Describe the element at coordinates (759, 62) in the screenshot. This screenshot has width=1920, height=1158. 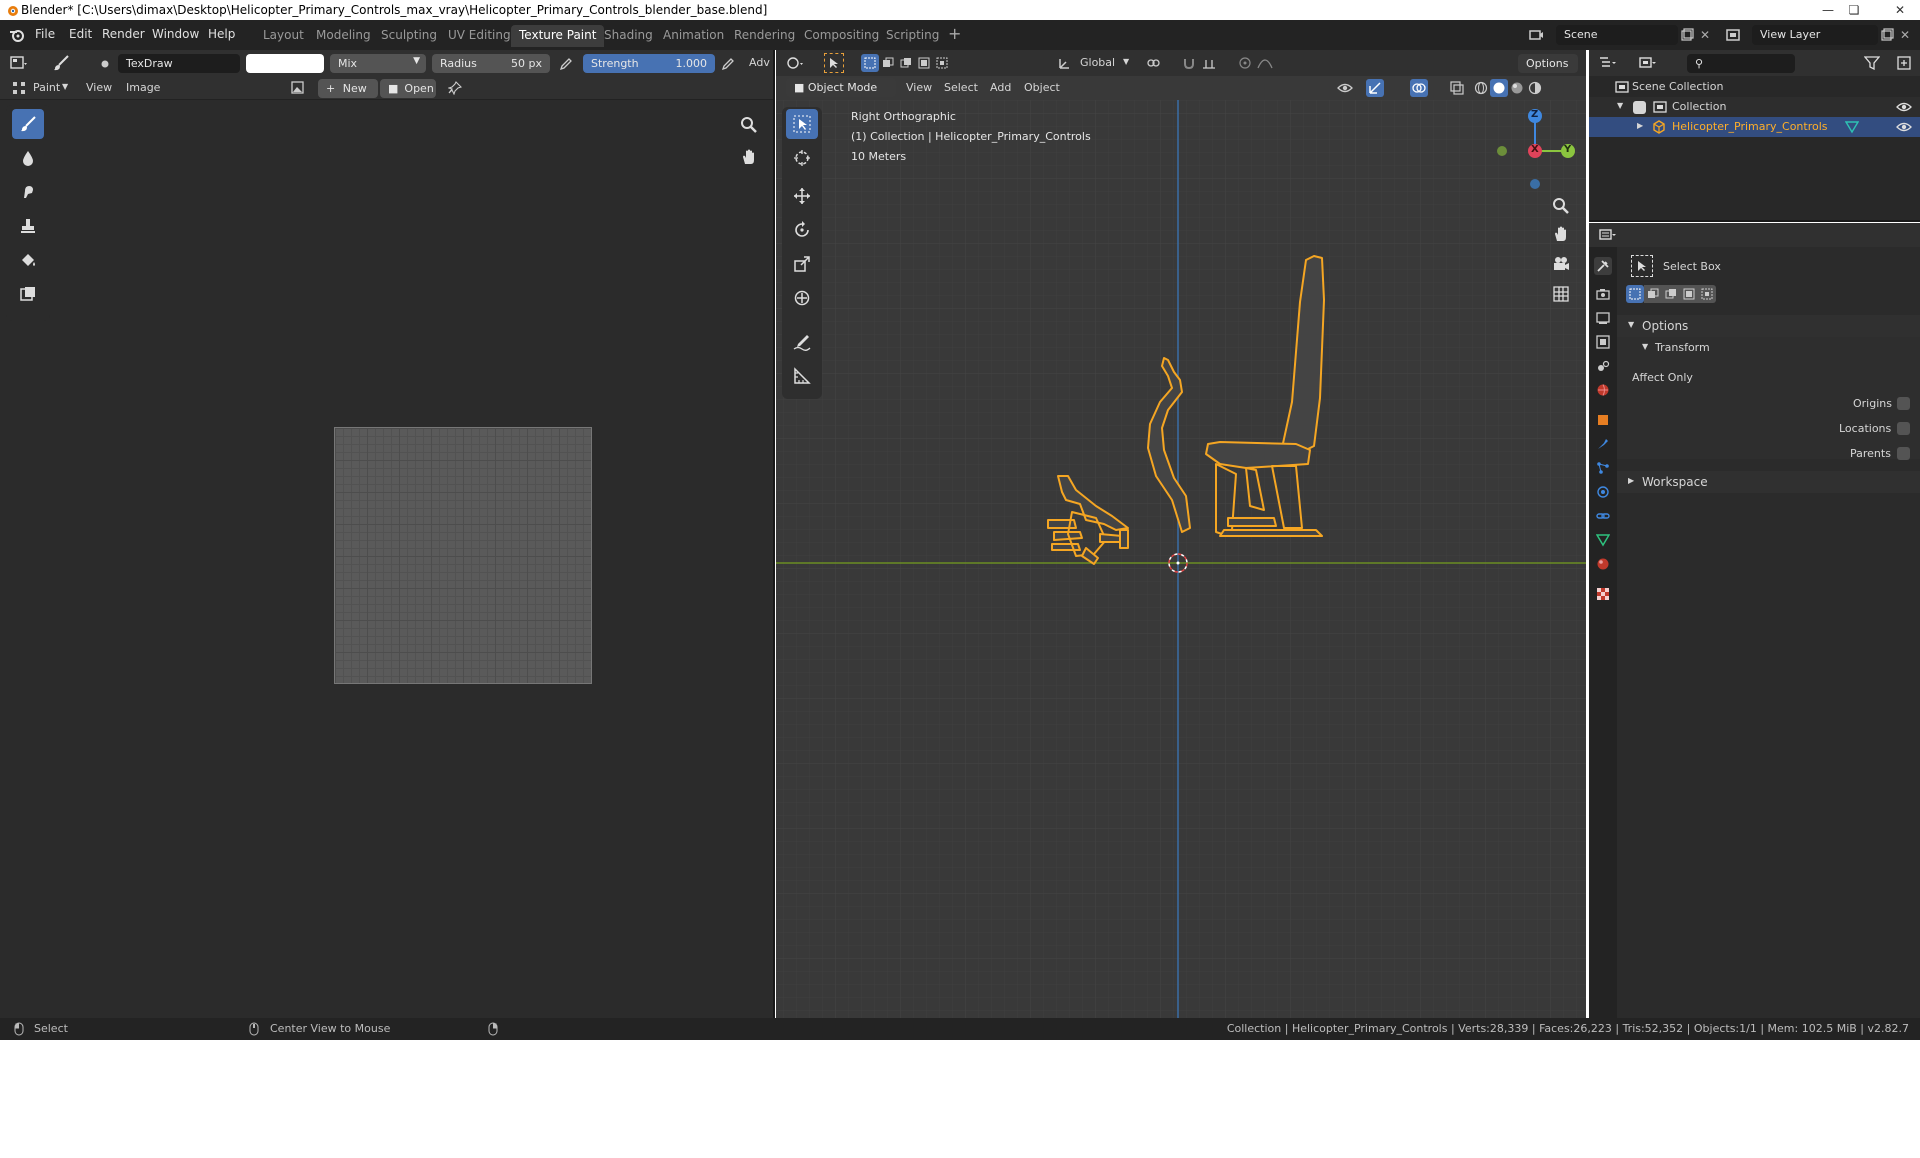
I see `advanced-menu: Adv` at that location.